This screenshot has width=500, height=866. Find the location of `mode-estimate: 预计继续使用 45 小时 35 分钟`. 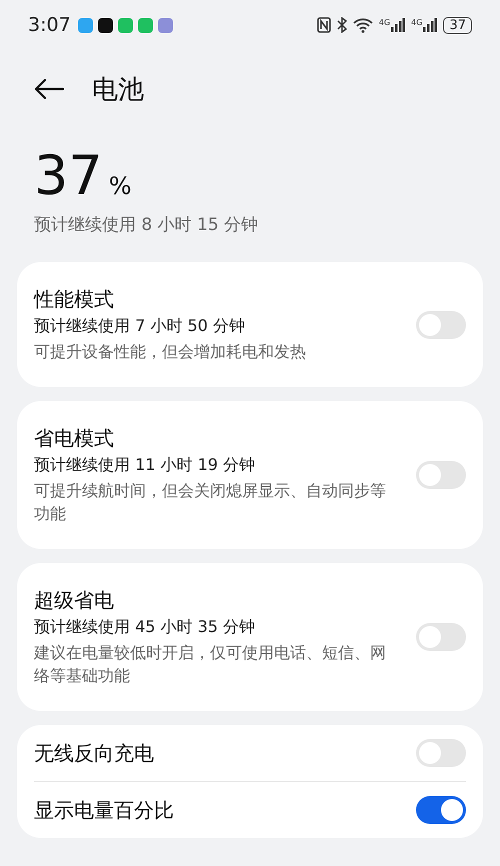

mode-estimate: 预计继续使用 45 小时 35 分钟 is located at coordinates (145, 627).